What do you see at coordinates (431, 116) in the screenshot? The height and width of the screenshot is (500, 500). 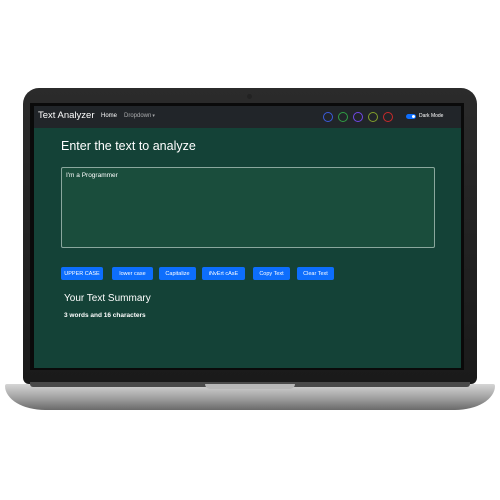 I see `dark-mode-label: Dark Mode` at bounding box center [431, 116].